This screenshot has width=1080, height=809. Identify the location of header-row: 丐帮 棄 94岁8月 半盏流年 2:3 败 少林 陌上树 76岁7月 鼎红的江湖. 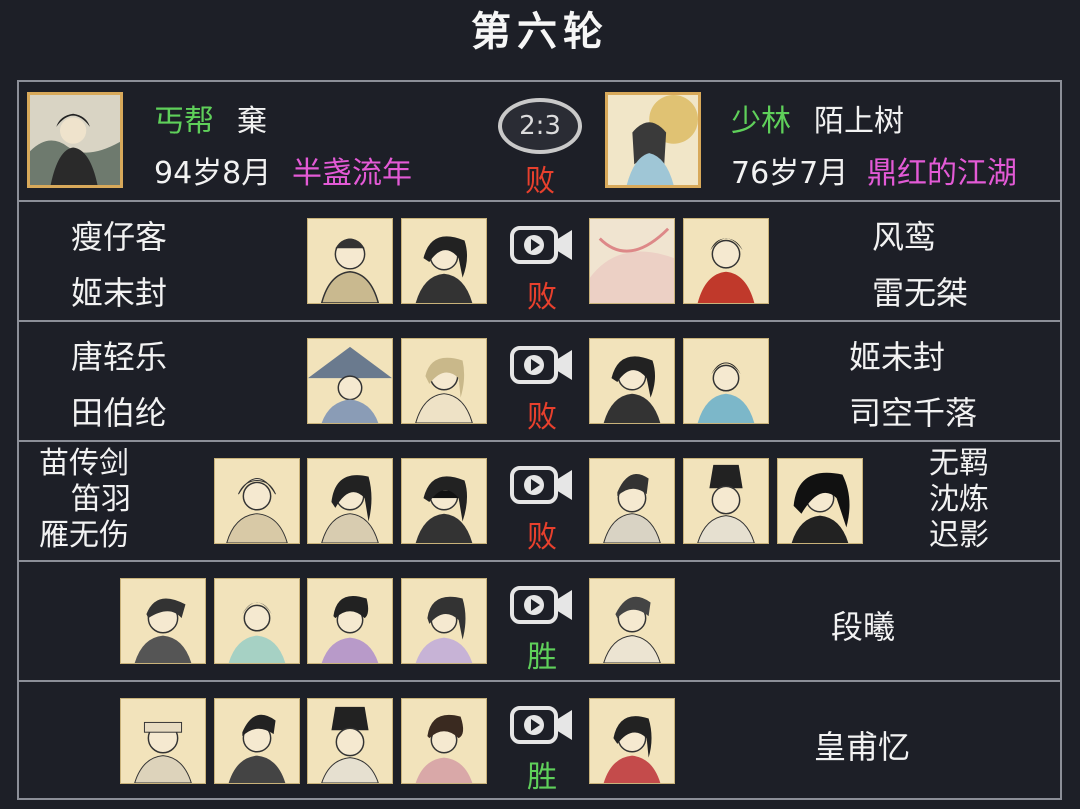
(539, 142).